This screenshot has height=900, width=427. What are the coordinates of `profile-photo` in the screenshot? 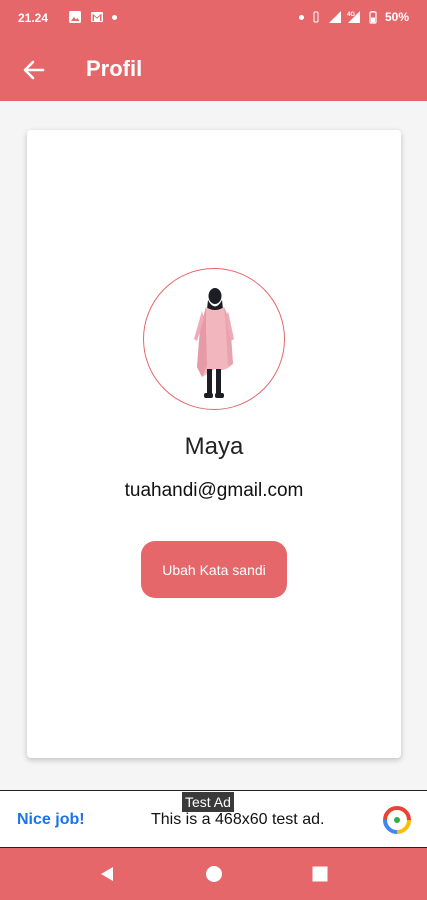 It's located at (214, 343).